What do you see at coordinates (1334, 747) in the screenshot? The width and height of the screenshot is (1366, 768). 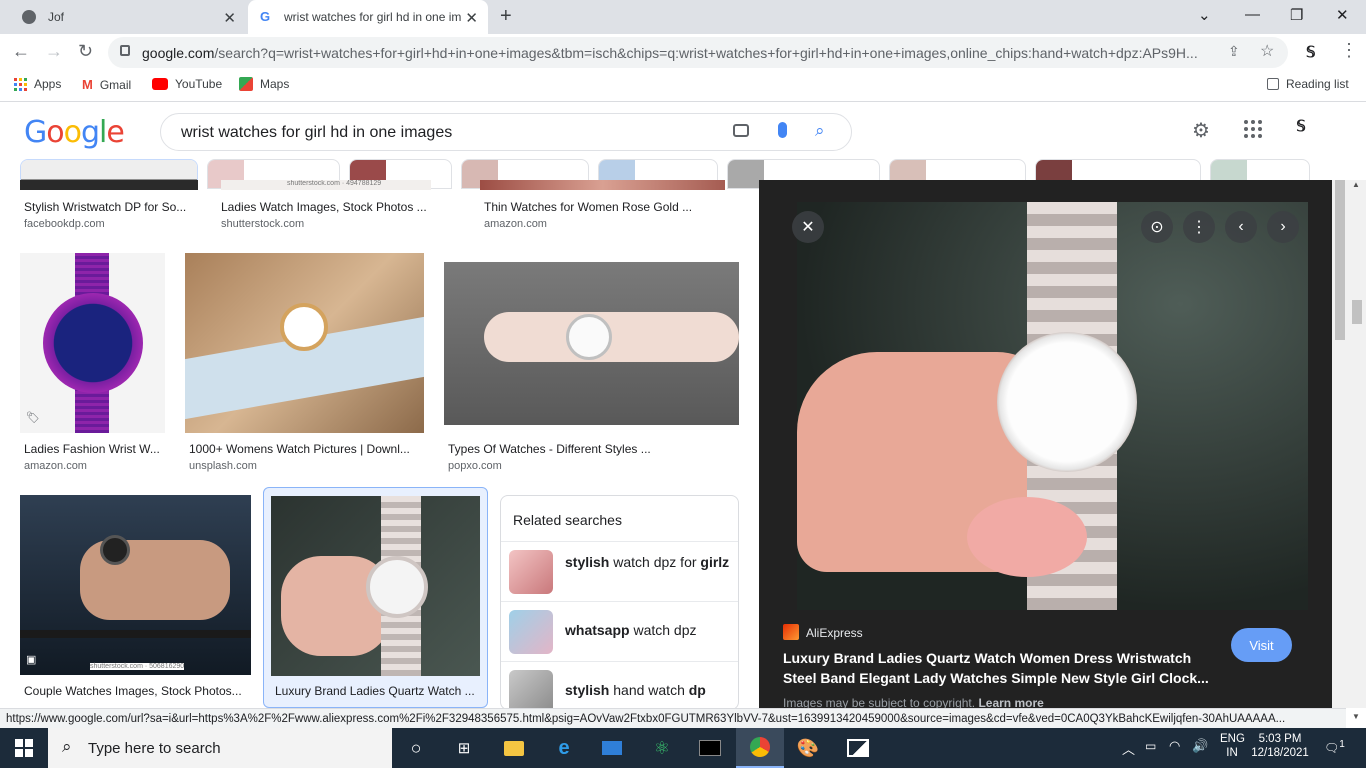 I see `notifications-icon: 🗨1` at bounding box center [1334, 747].